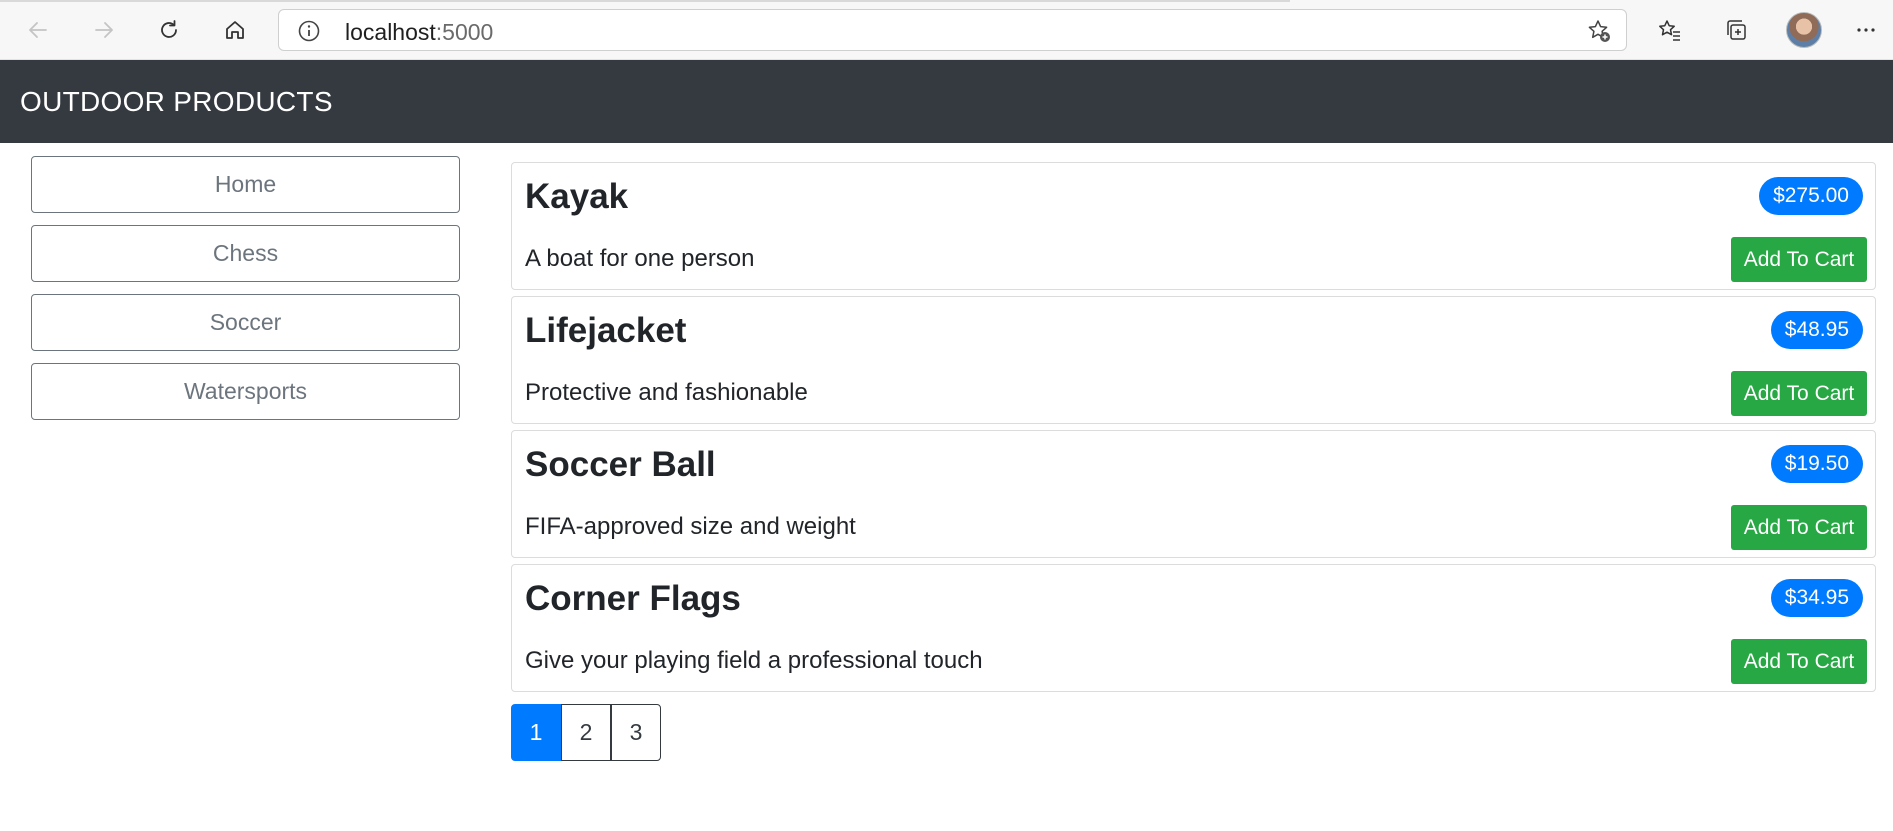 The width and height of the screenshot is (1893, 831). Describe the element at coordinates (1670, 30) in the screenshot. I see `favorites-icon` at that location.